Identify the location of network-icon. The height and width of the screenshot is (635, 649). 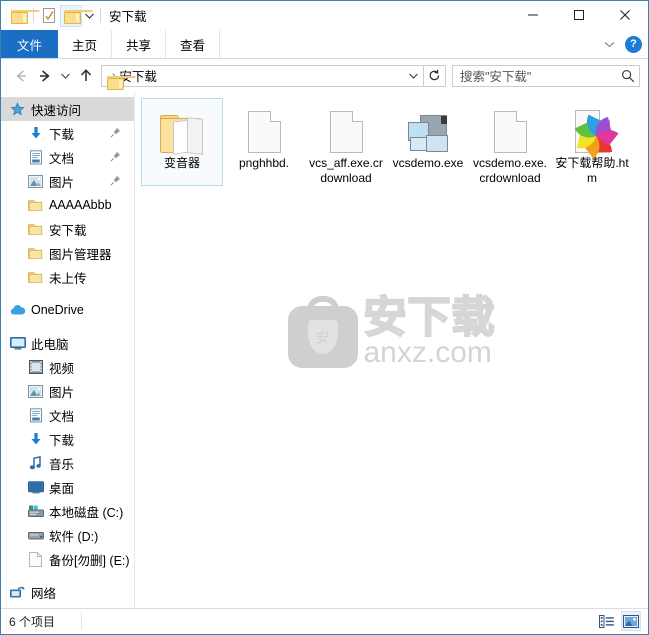
(17, 592).